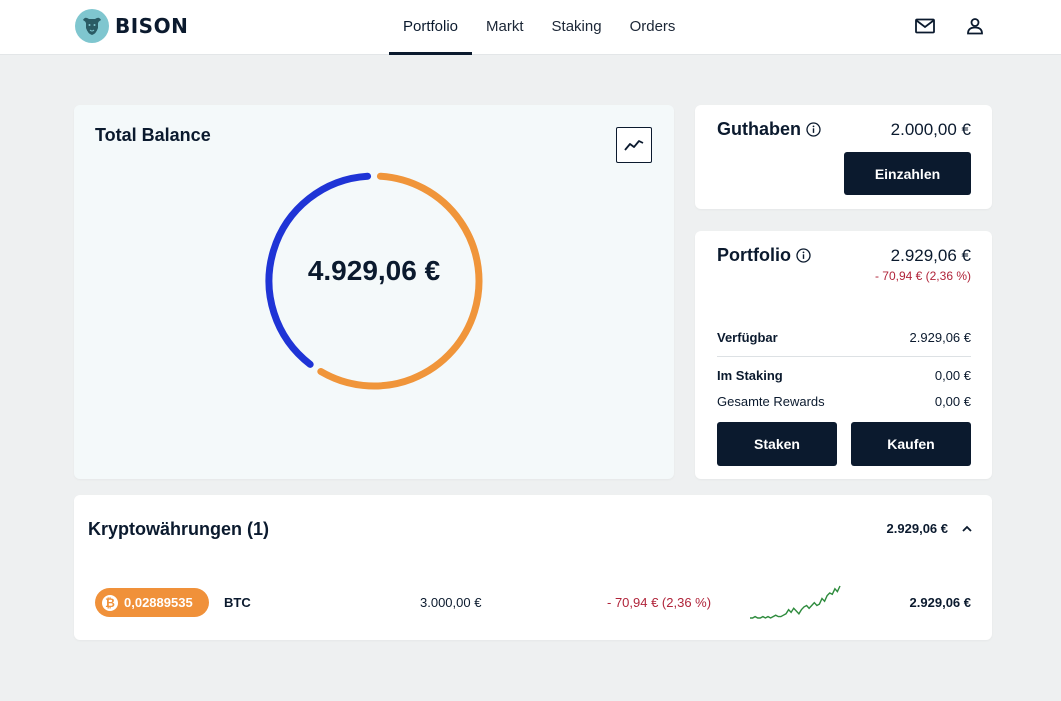  I want to click on asset-value: 2.929,06 €, so click(940, 602).